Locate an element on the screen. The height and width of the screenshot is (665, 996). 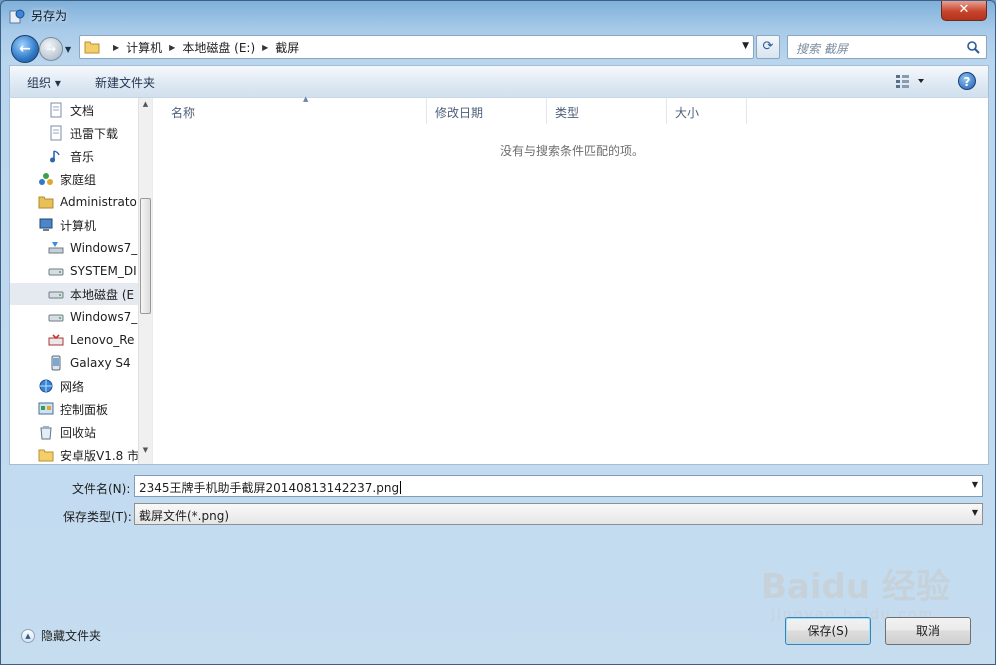
sidebar-item: Galaxy S4 is located at coordinates (74, 363).